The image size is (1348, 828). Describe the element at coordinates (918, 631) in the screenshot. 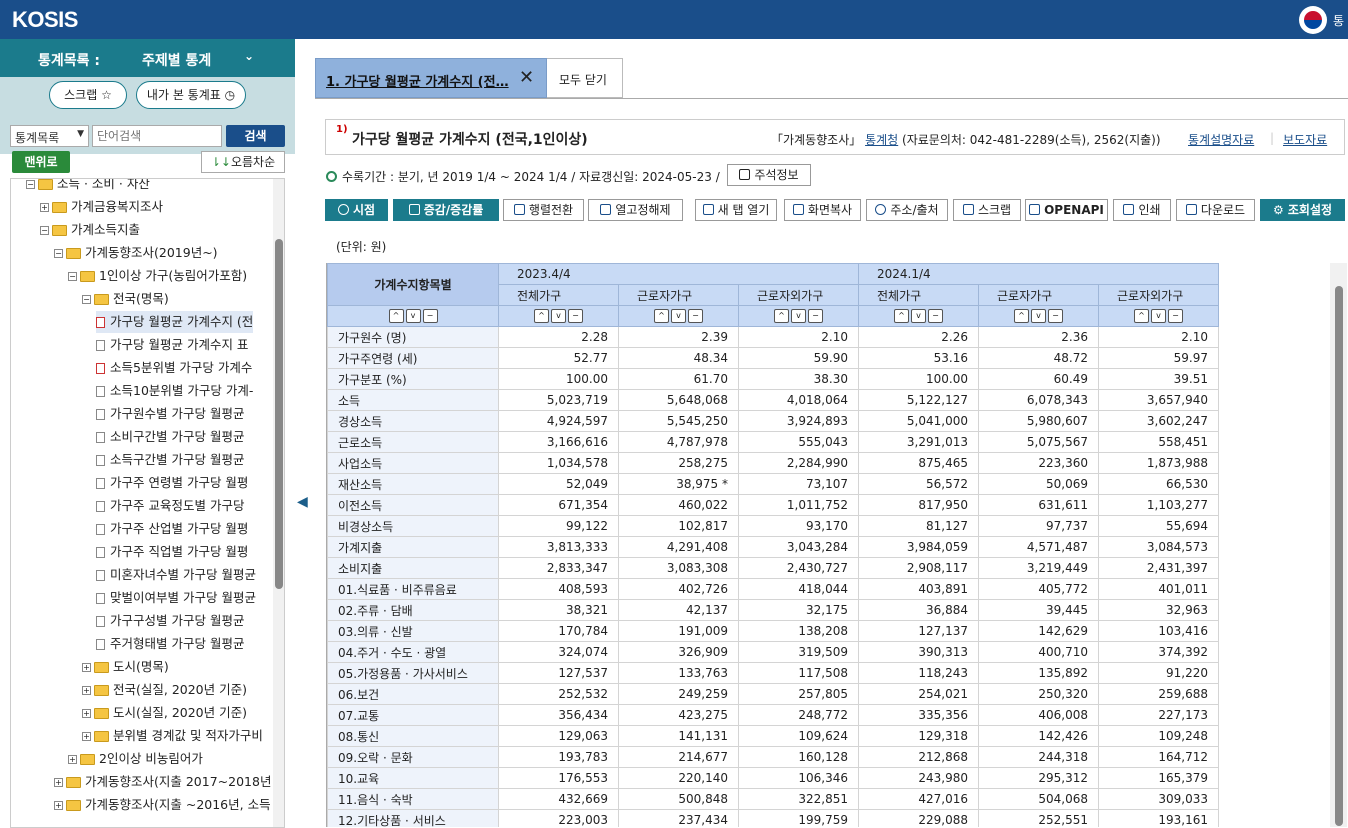

I see `data-cell: 127,137` at that location.